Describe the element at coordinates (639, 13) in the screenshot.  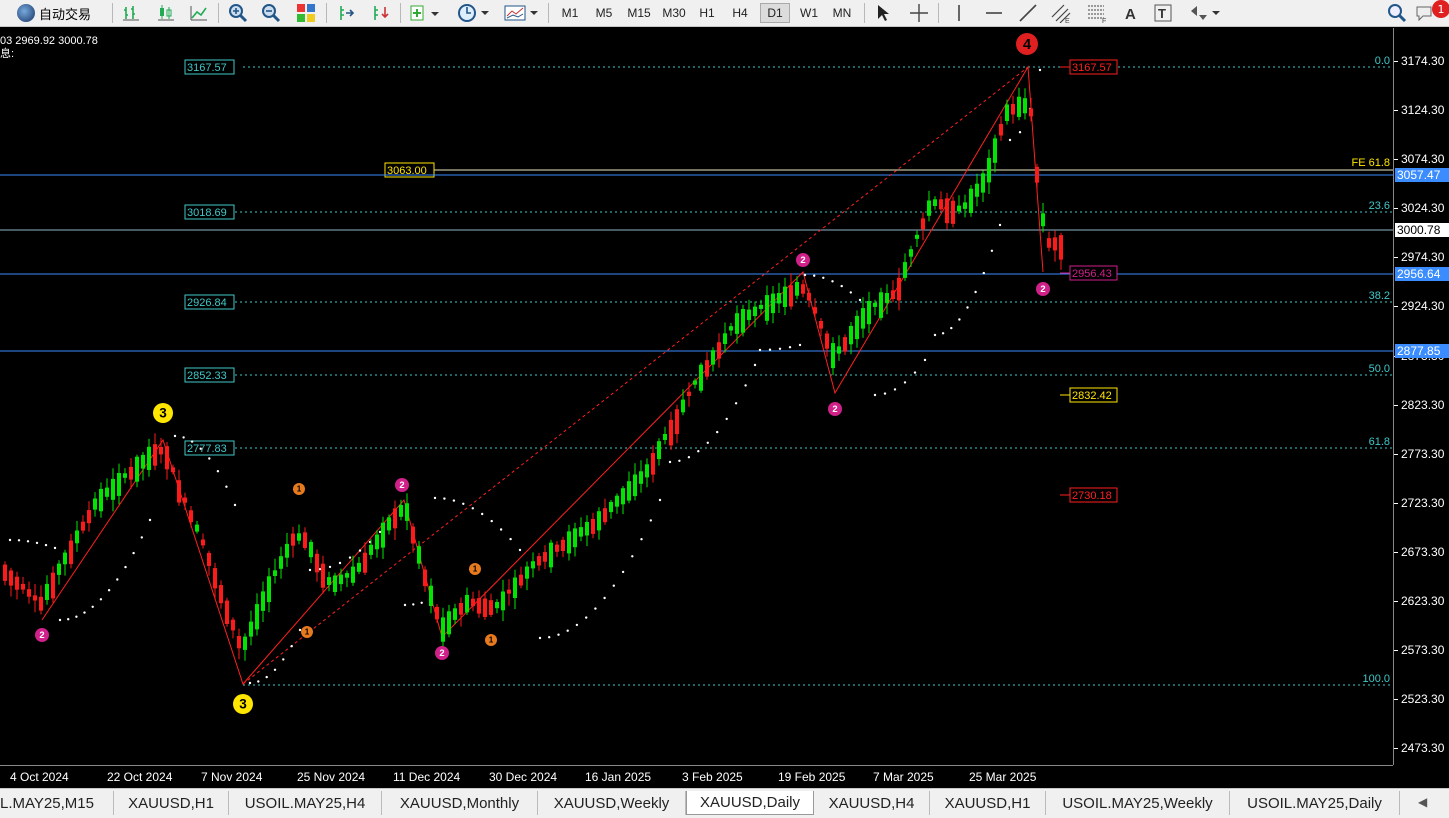
I see `timeframe-m15: M15` at that location.